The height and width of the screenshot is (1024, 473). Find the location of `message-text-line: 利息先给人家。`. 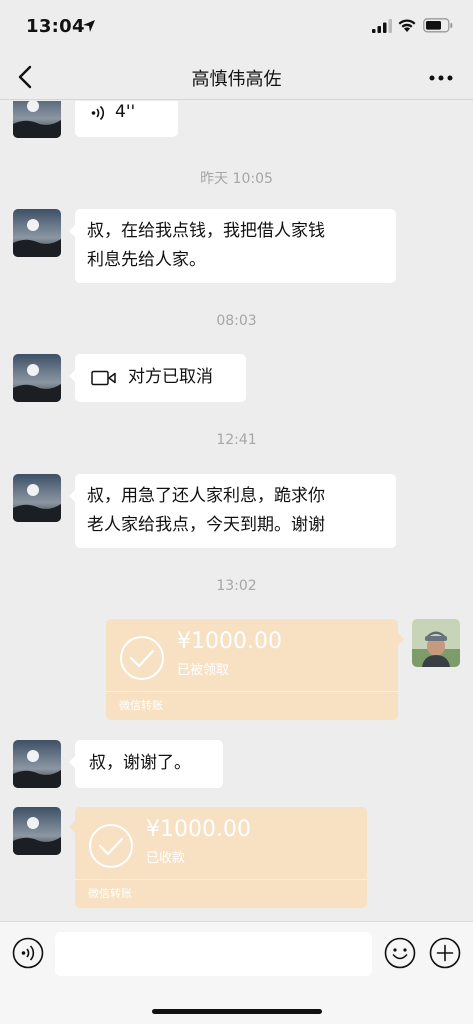

message-text-line: 利息先给人家。 is located at coordinates (146, 260).